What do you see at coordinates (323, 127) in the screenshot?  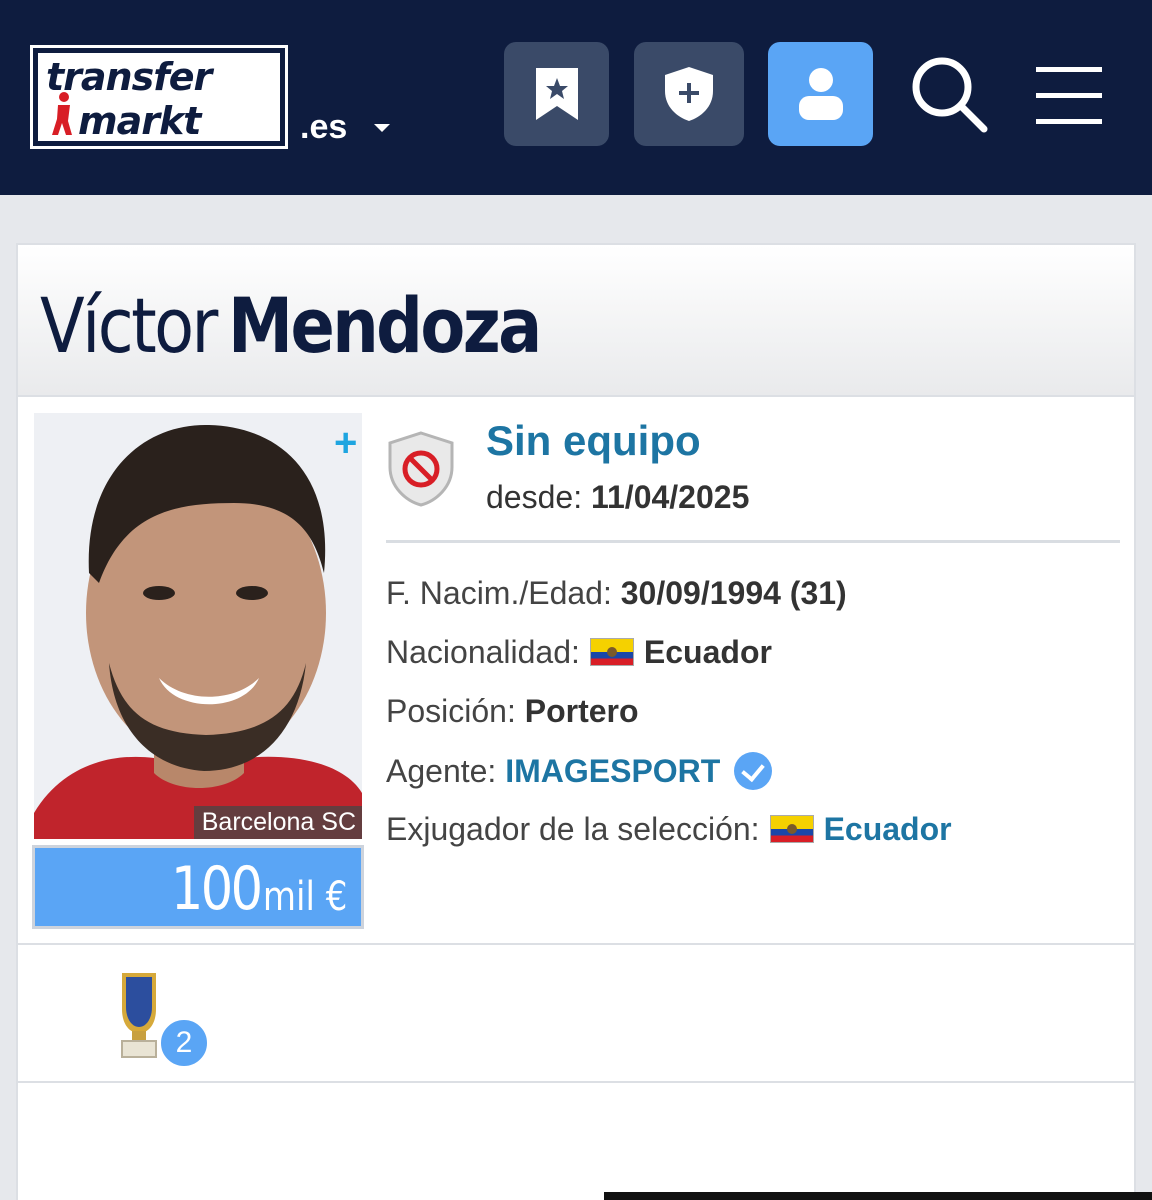 I see `domain-selector: .es` at bounding box center [323, 127].